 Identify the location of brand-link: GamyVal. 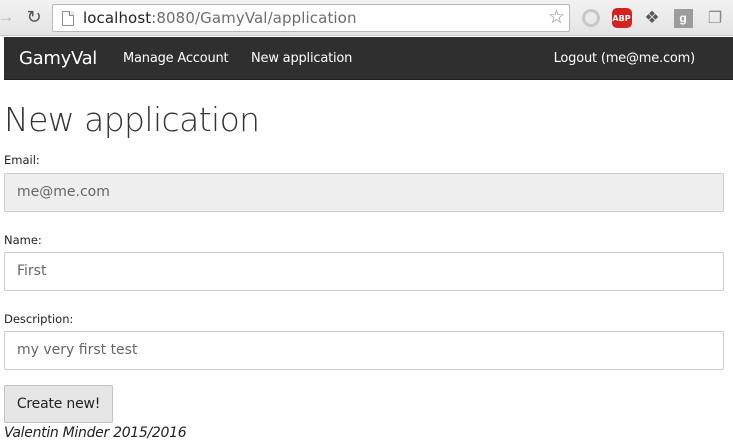
(58, 58).